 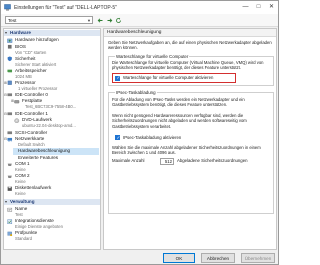 What do you see at coordinates (271, 7) in the screenshot?
I see `close-button: ✕` at bounding box center [271, 7].